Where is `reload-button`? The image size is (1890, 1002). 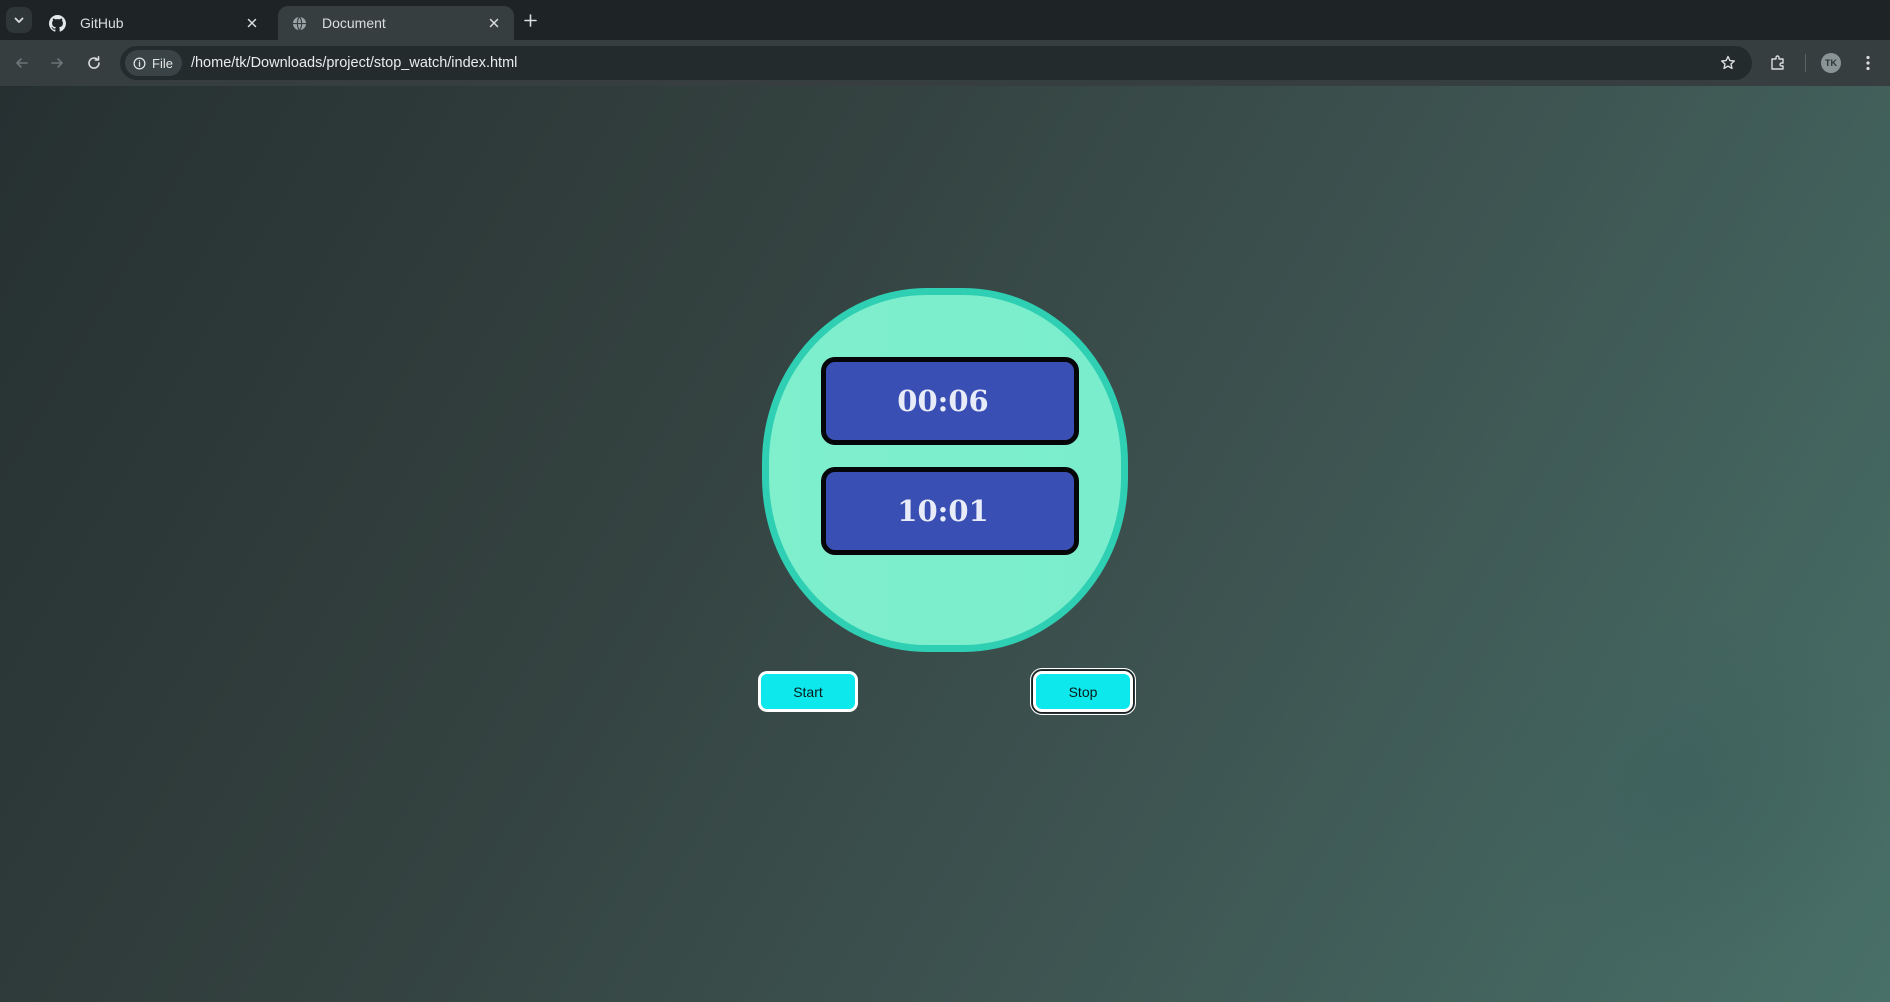 reload-button is located at coordinates (94, 63).